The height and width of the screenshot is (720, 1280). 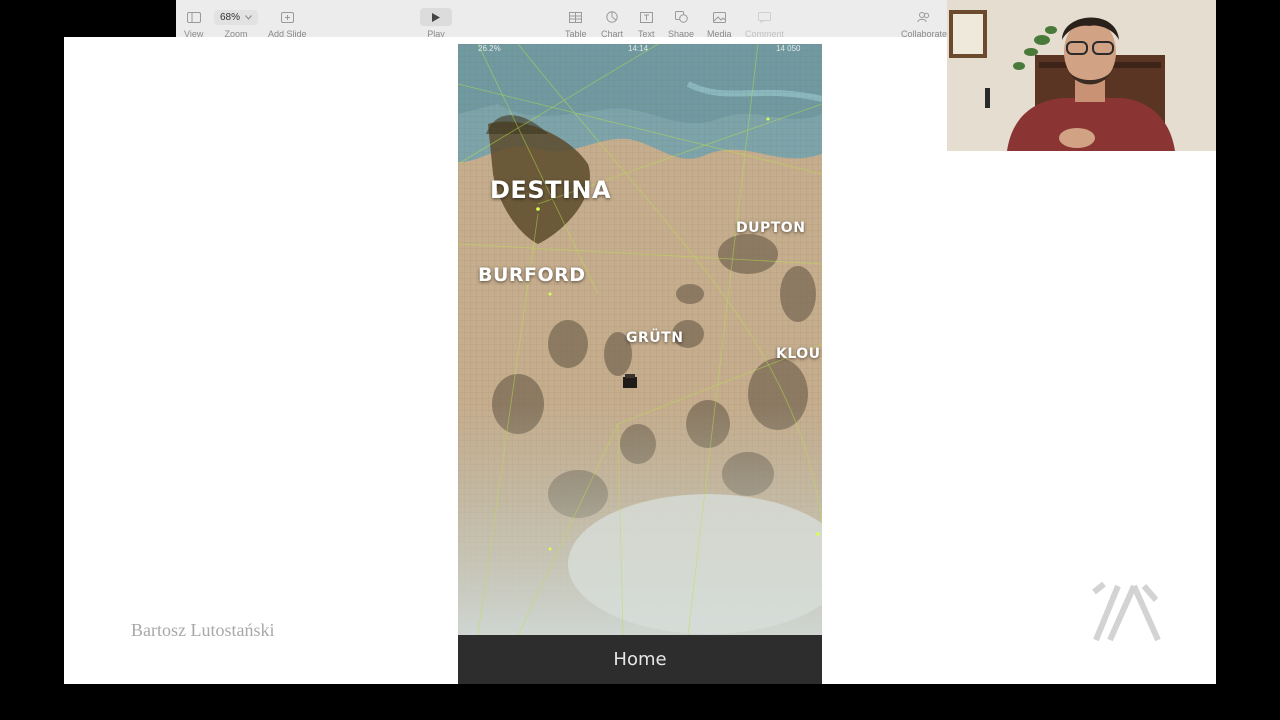 I want to click on presenter-webcam, so click(x=1081, y=75).